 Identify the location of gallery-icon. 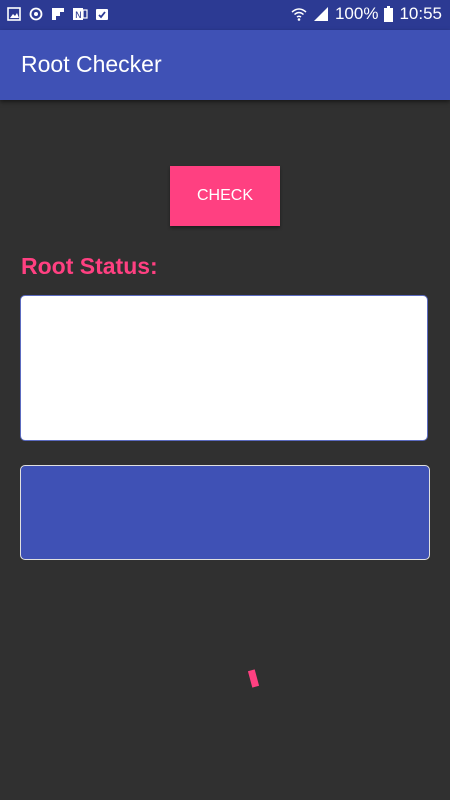
(14, 14).